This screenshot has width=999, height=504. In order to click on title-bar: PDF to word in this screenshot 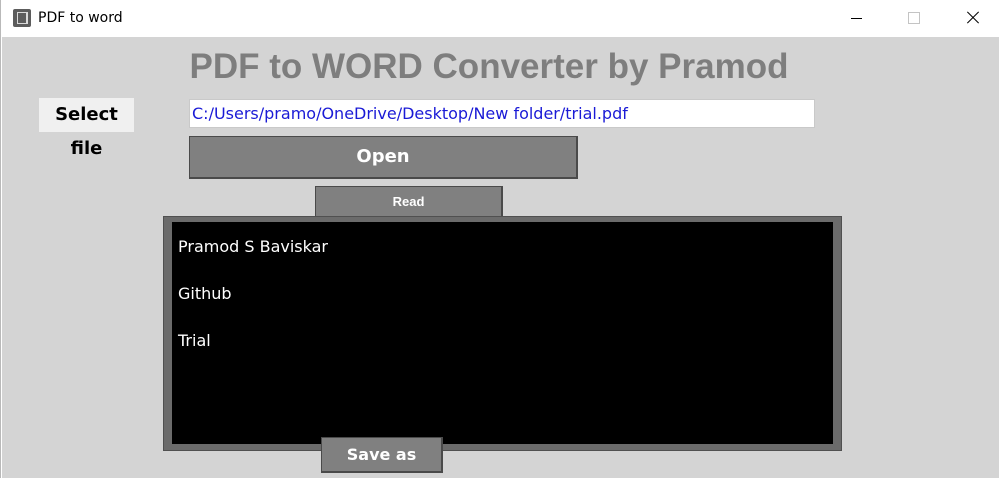, I will do `click(500, 18)`.